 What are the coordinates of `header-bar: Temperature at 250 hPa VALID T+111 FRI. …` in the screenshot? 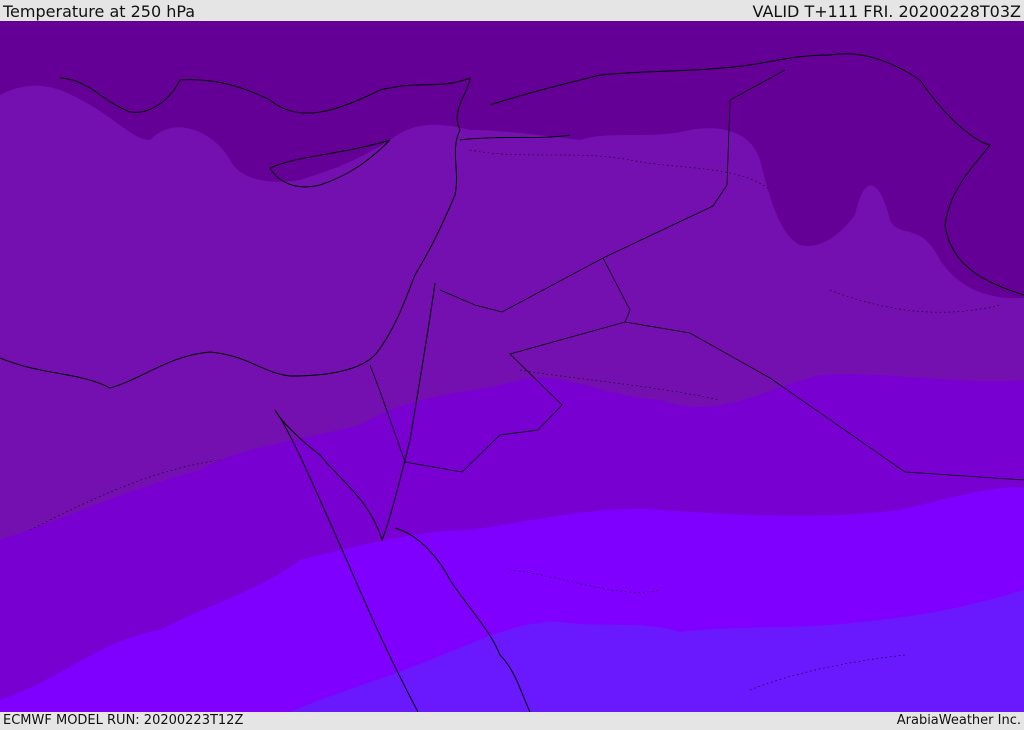 It's located at (512, 10).